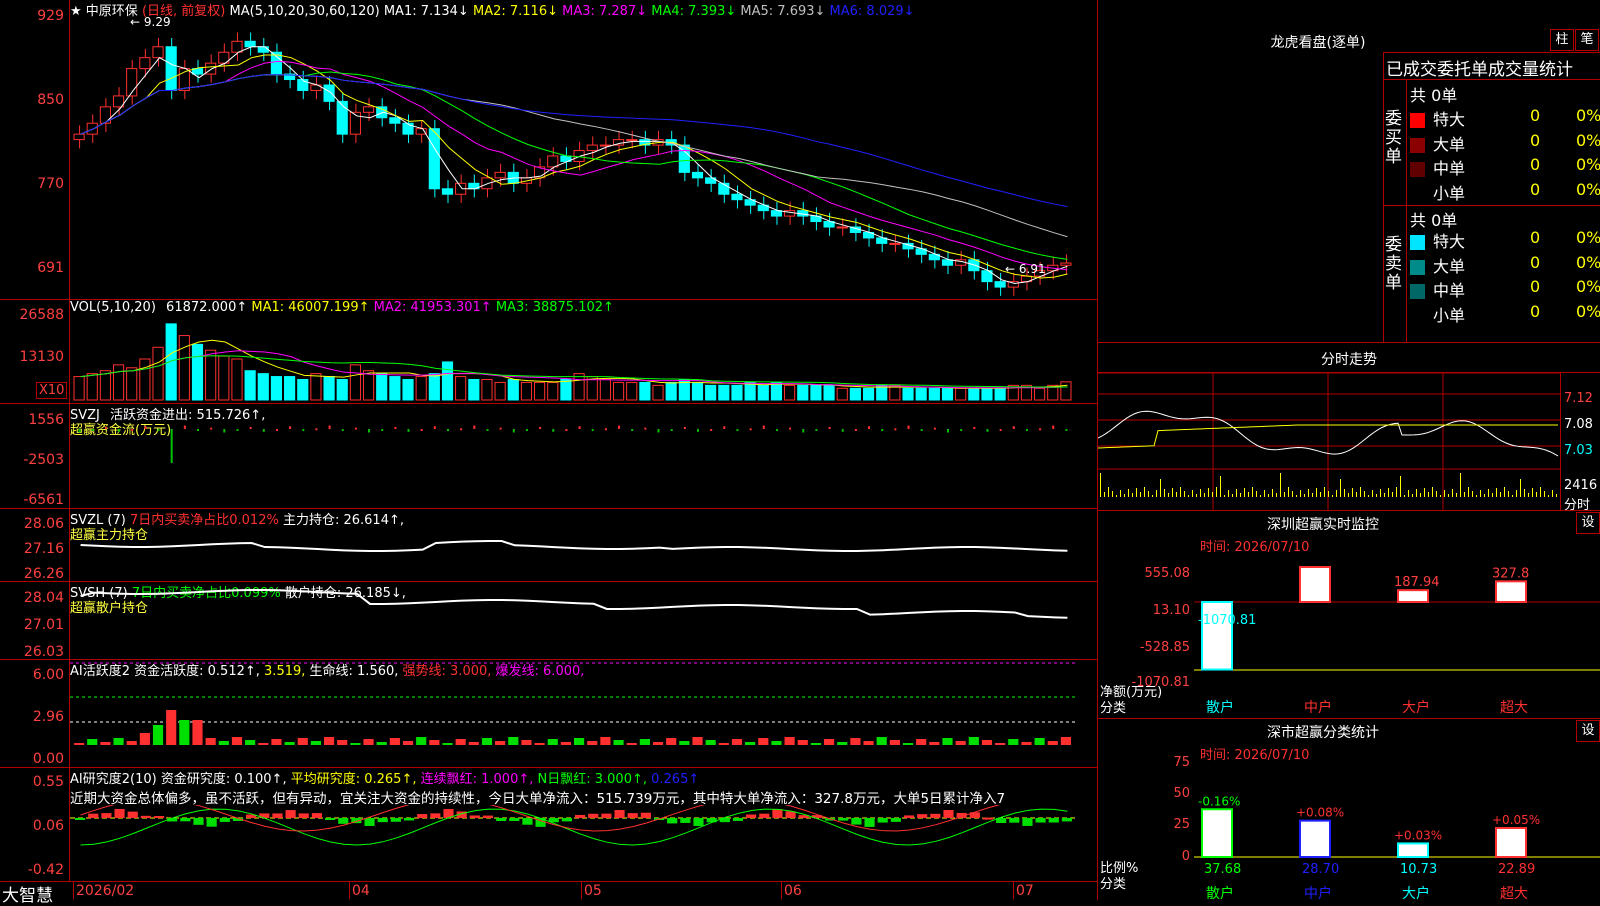 Image resolution: width=1600 pixels, height=906 pixels. I want to click on classify-cat-1: 中户, so click(1318, 894).